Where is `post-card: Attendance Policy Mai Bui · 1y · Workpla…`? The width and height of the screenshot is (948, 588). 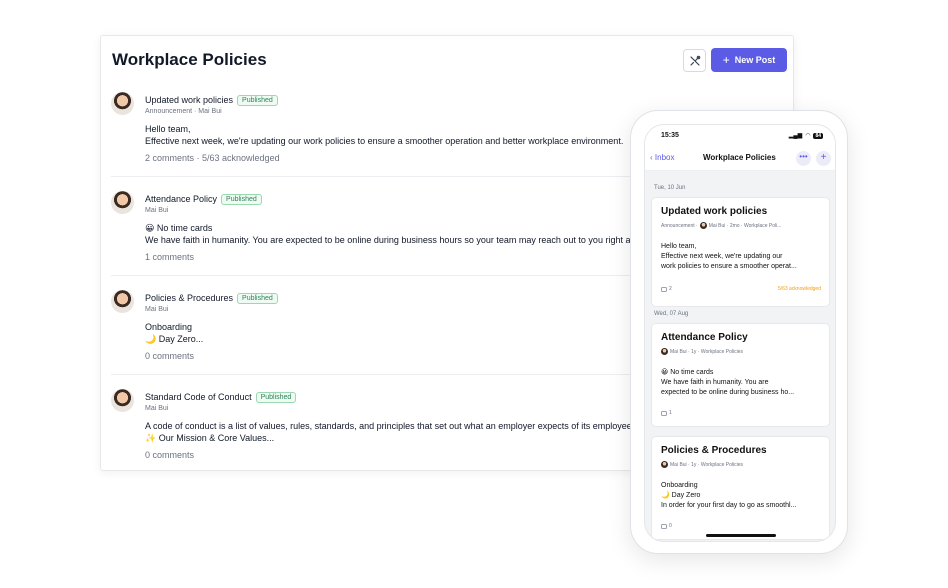
post-card: Attendance Policy Mai Bui · 1y · Workpla… is located at coordinates (740, 375).